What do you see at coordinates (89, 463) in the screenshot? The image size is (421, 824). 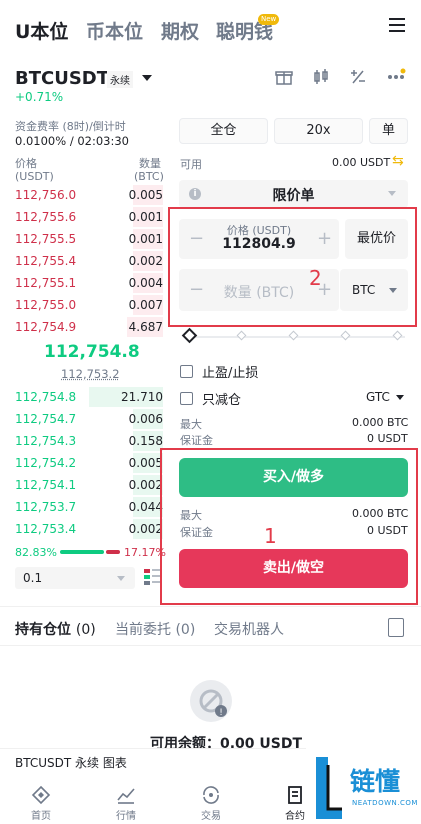 I see `bid-row: 112,754.2 0.005` at bounding box center [89, 463].